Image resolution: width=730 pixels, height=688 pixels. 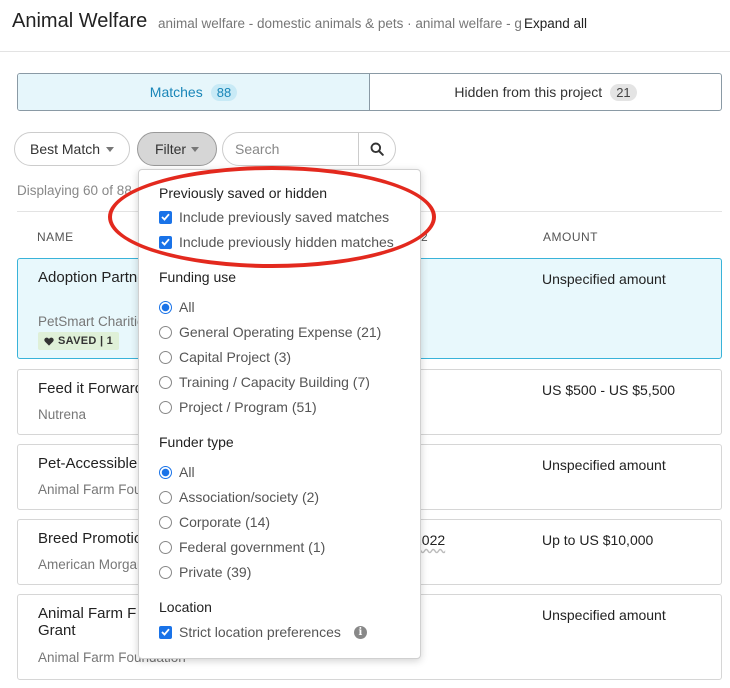 I want to click on tab-matches-count: 88, so click(x=224, y=92).